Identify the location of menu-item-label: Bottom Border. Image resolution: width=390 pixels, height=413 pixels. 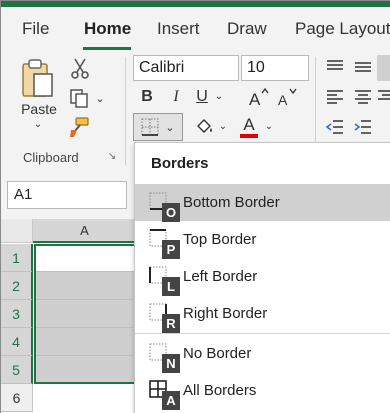
(231, 202).